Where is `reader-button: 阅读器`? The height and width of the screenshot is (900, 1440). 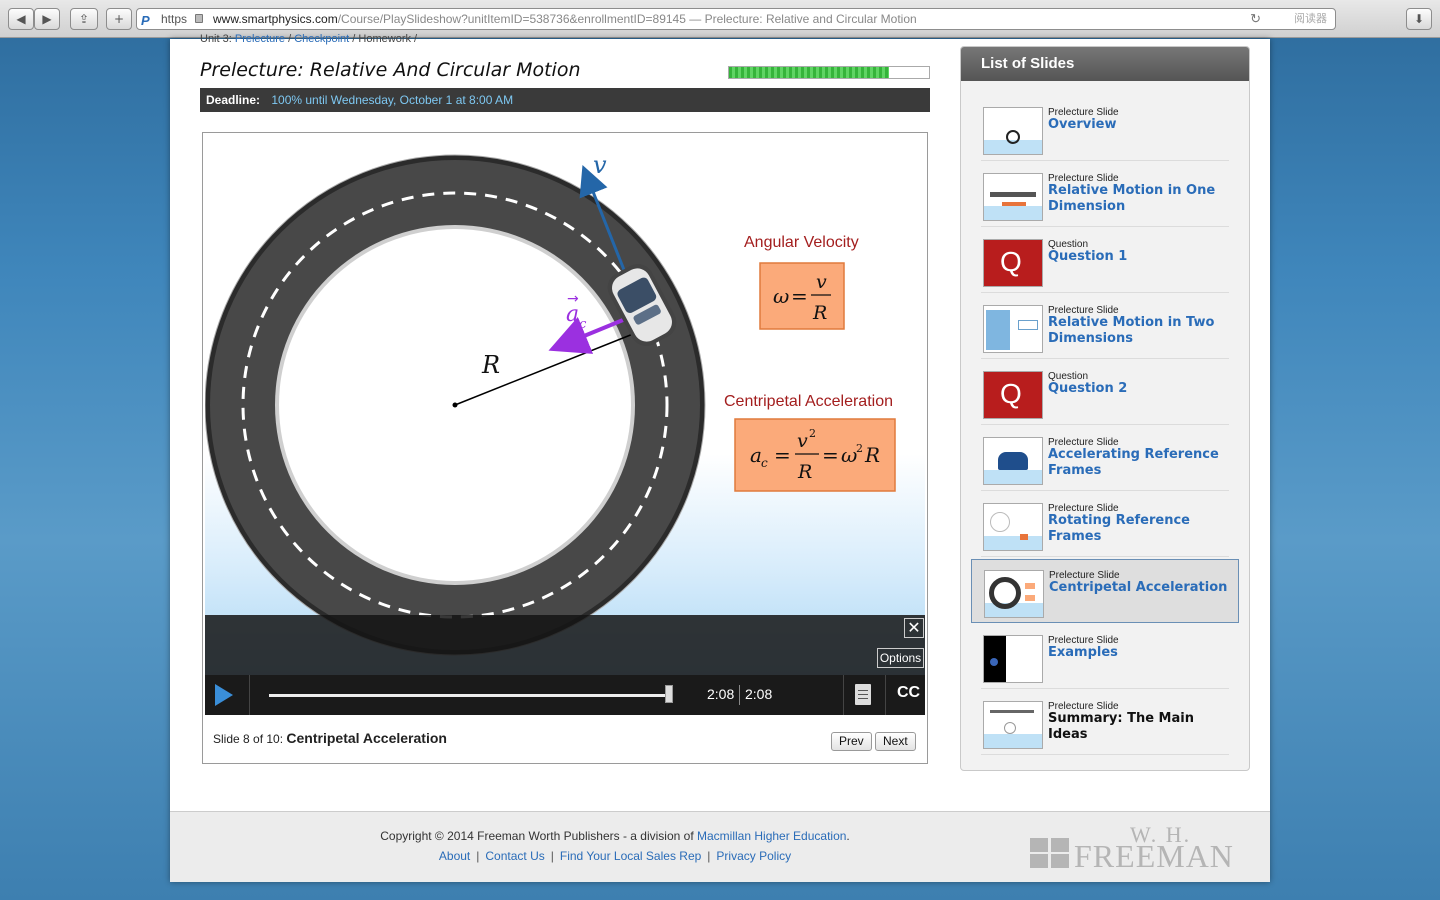
reader-button: 阅读器 is located at coordinates (1310, 19).